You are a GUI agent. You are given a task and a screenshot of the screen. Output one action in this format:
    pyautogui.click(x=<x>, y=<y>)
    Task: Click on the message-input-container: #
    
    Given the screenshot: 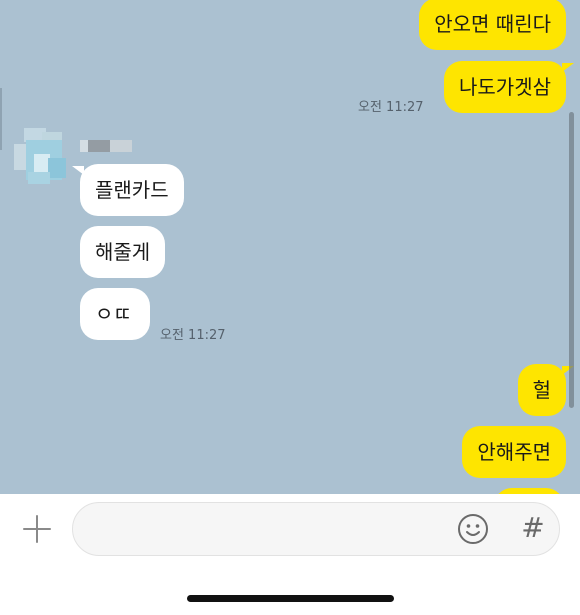 What is the action you would take?
    pyautogui.click(x=316, y=529)
    